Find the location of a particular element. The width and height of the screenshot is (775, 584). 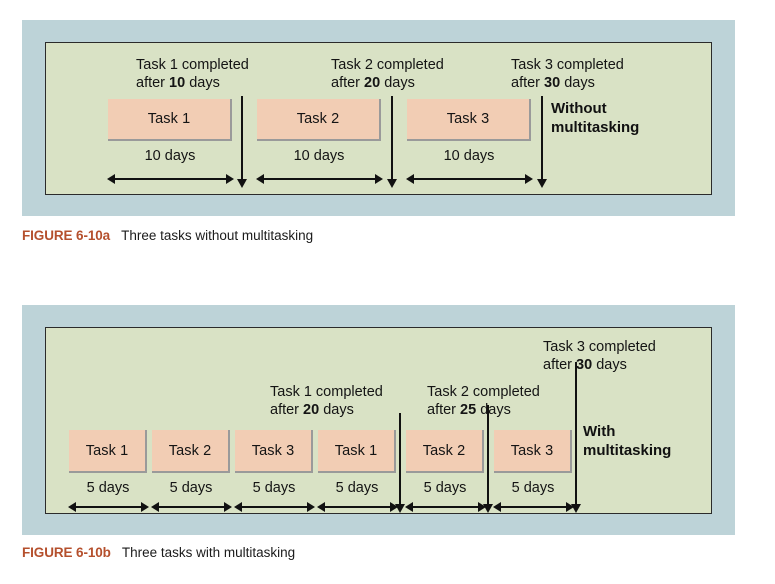

completion-label-task2: Task 2 completed after 20 days is located at coordinates (387, 74).